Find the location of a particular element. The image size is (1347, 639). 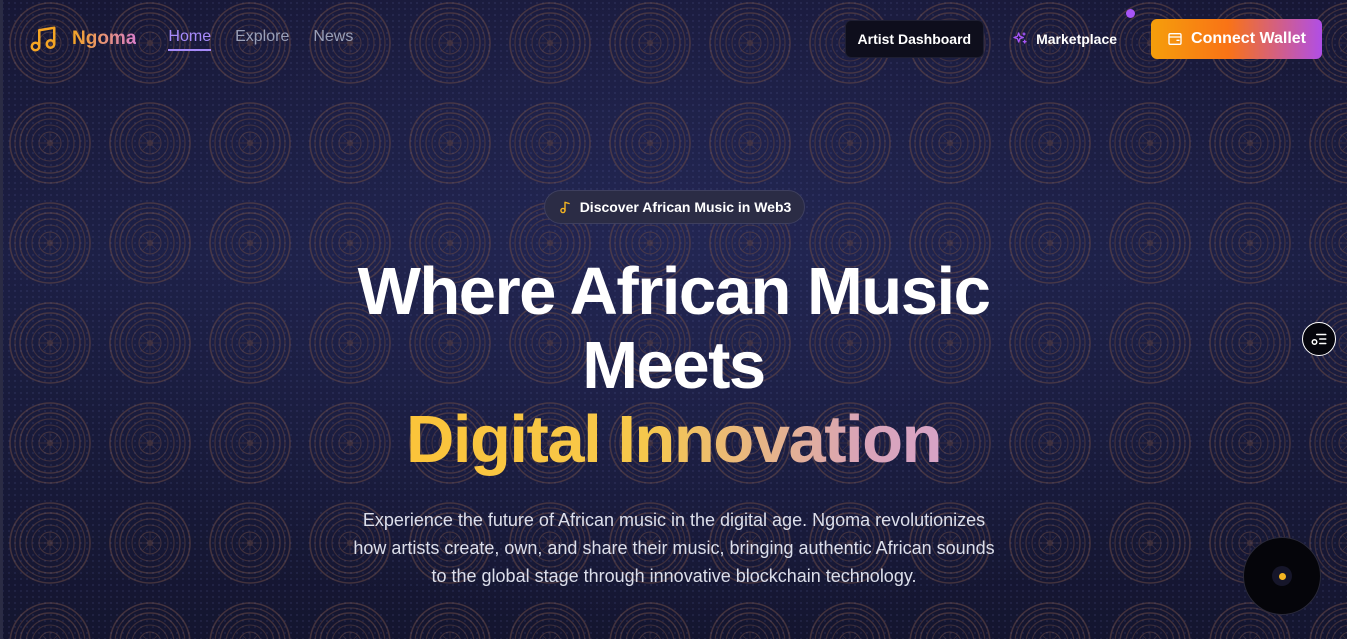

connect-wallet-button: Connect Wallet is located at coordinates (1236, 39).